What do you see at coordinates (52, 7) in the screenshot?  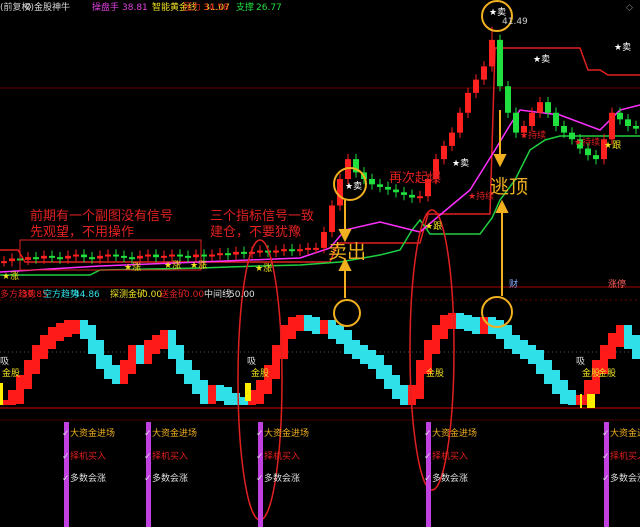 I see `stock-name: 金股神牛` at bounding box center [52, 7].